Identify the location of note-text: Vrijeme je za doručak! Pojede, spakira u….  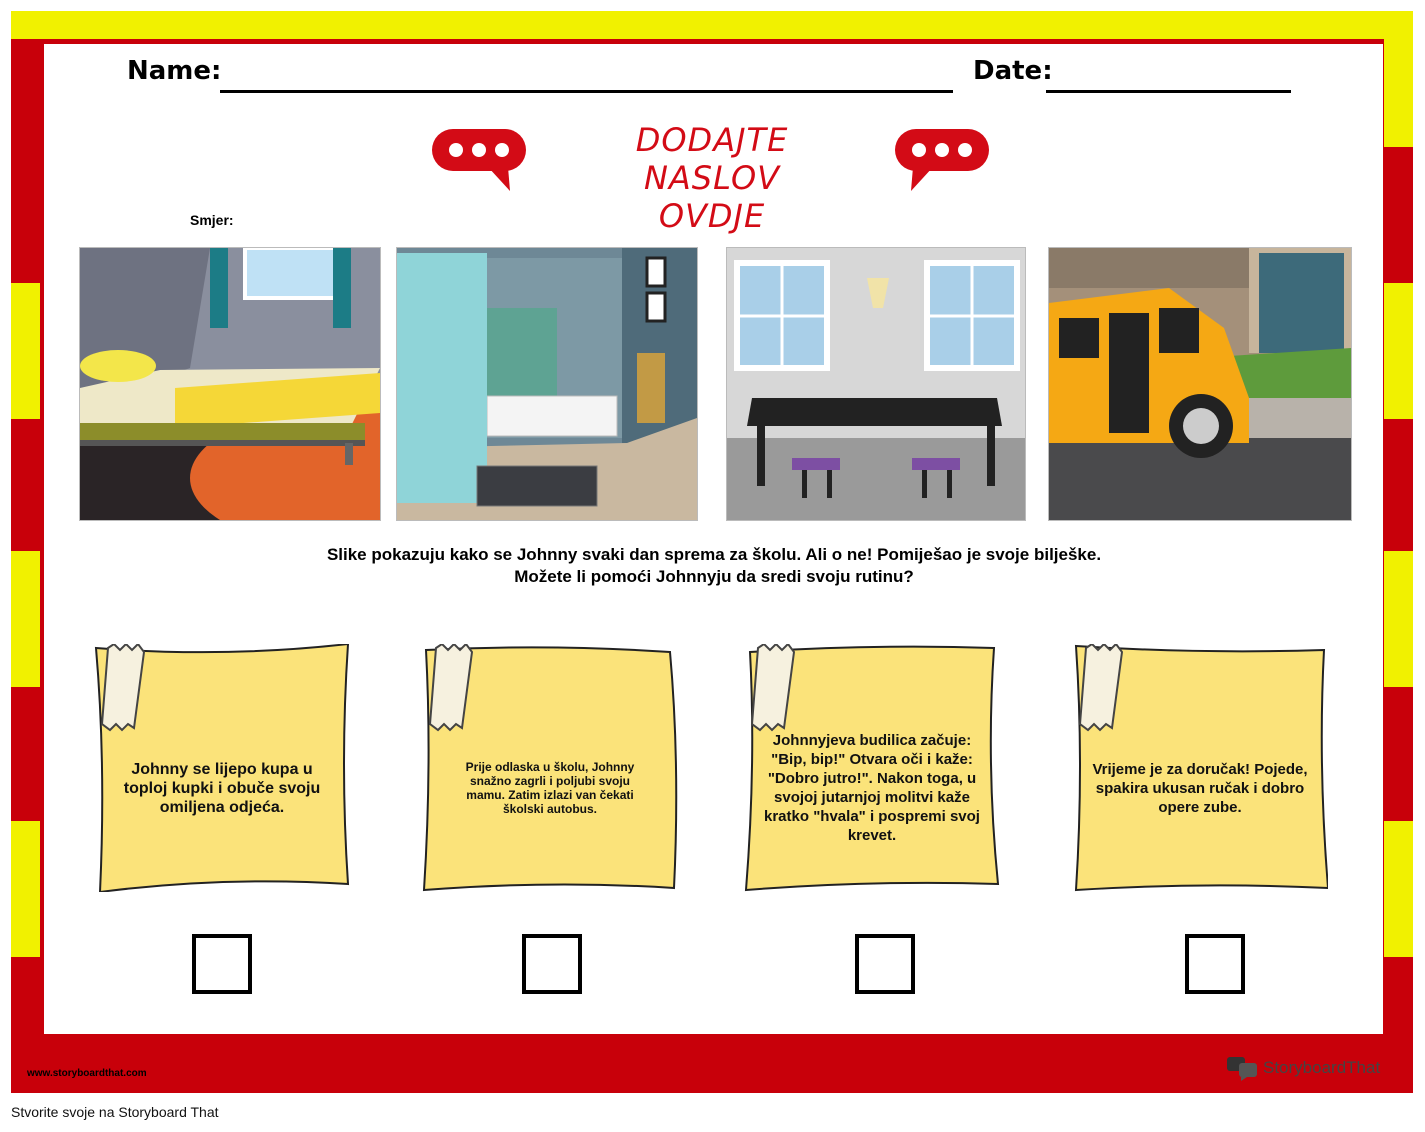
(1200, 788).